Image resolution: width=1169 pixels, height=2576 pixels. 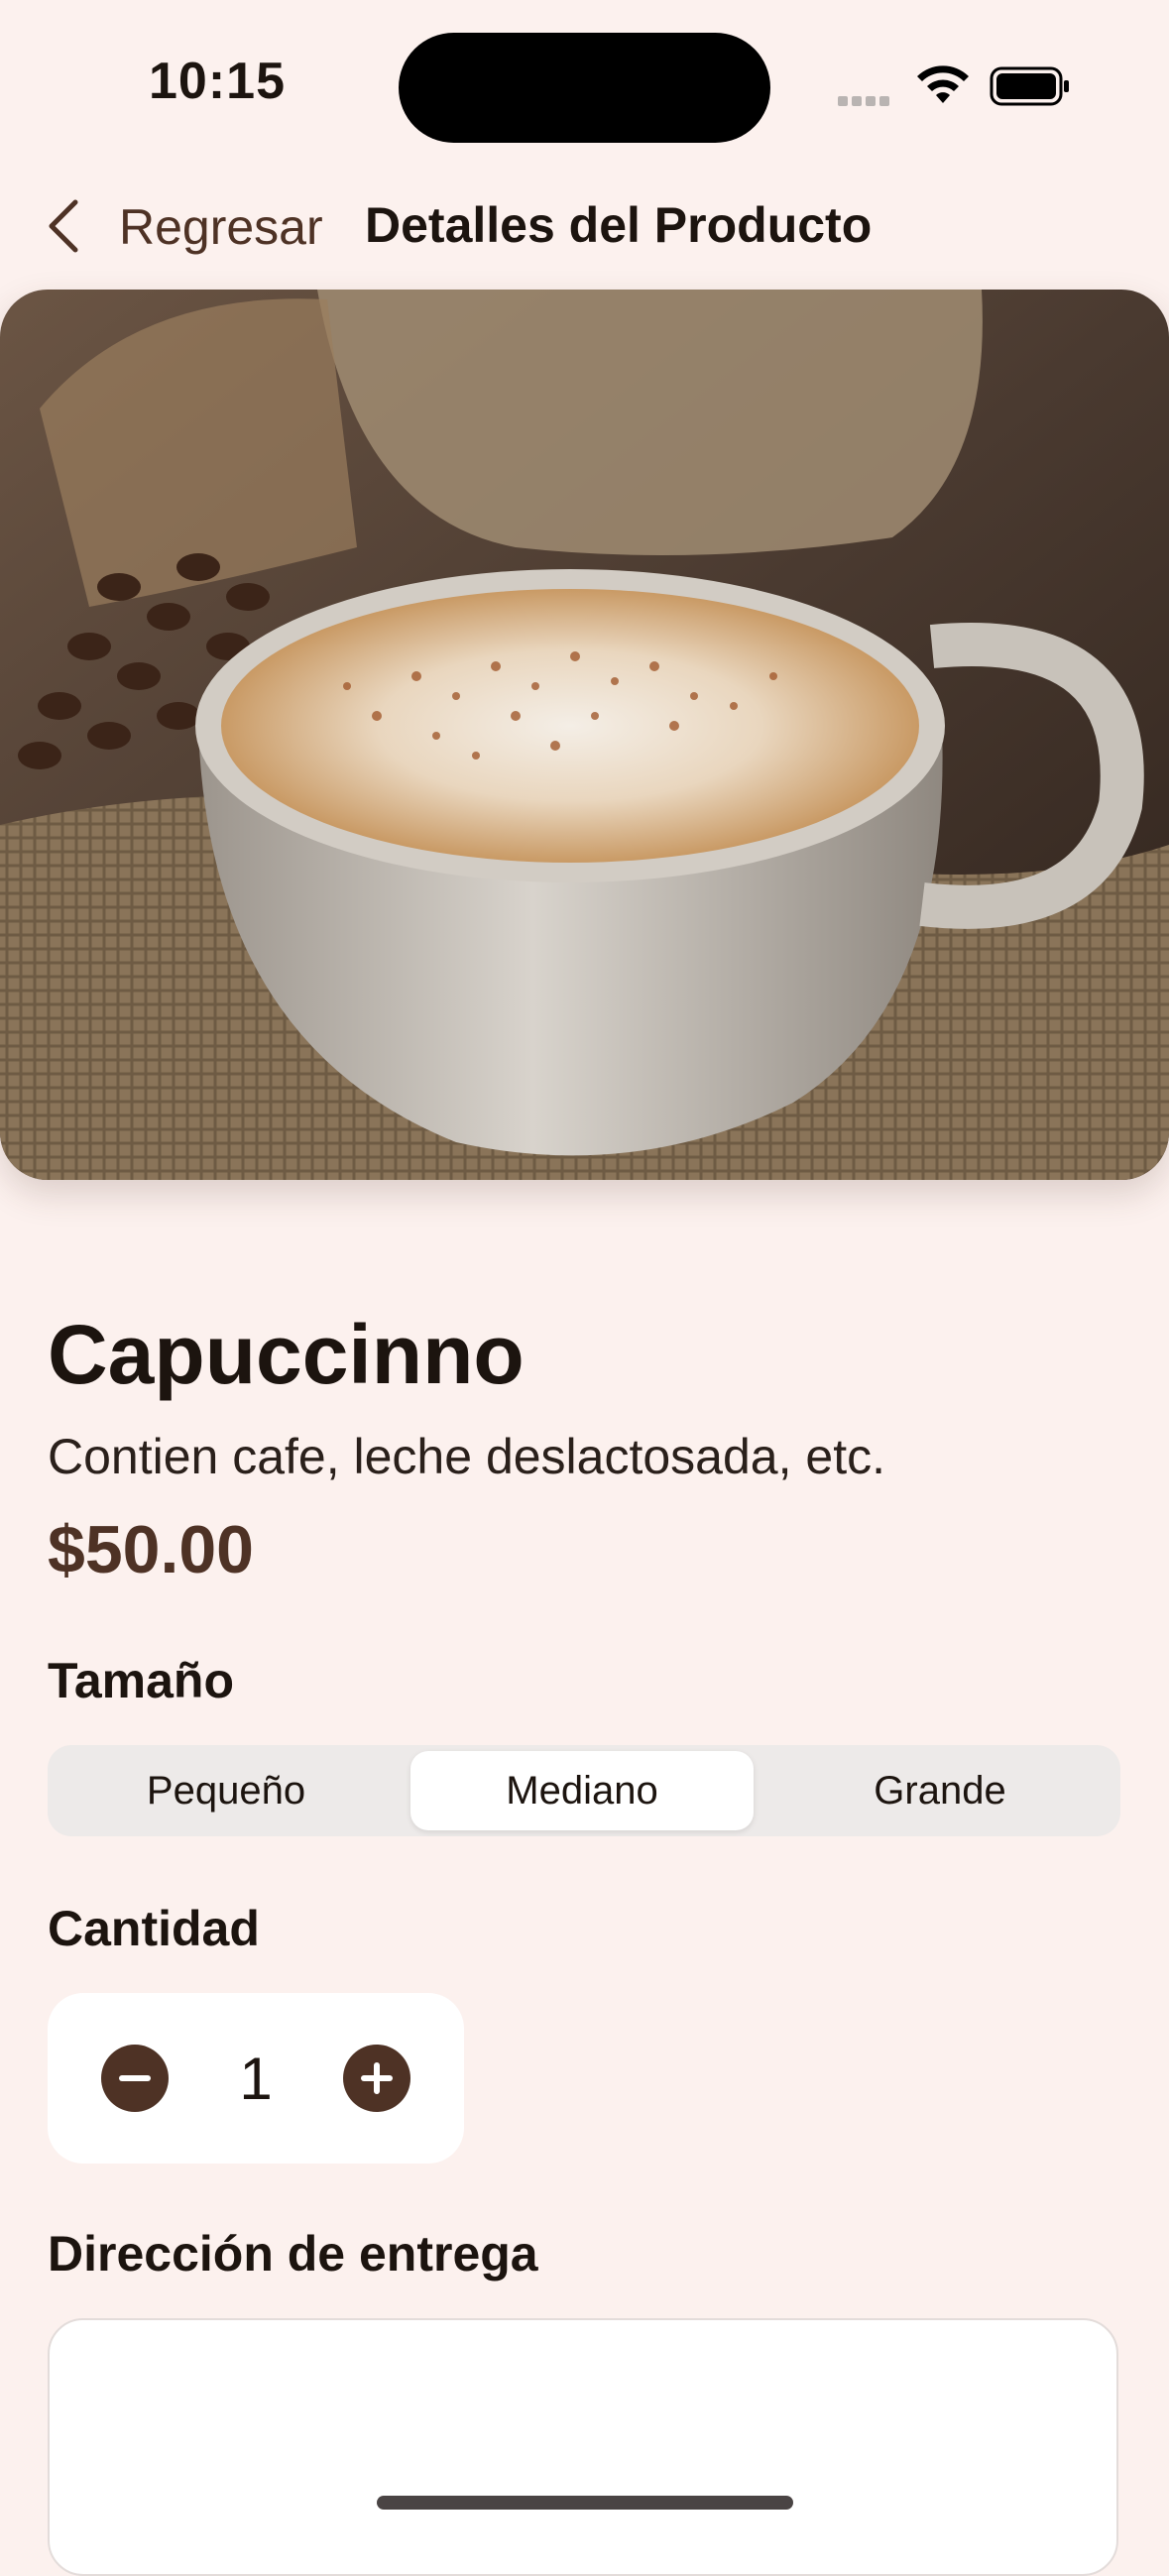 What do you see at coordinates (1030, 86) in the screenshot?
I see `battery-icon` at bounding box center [1030, 86].